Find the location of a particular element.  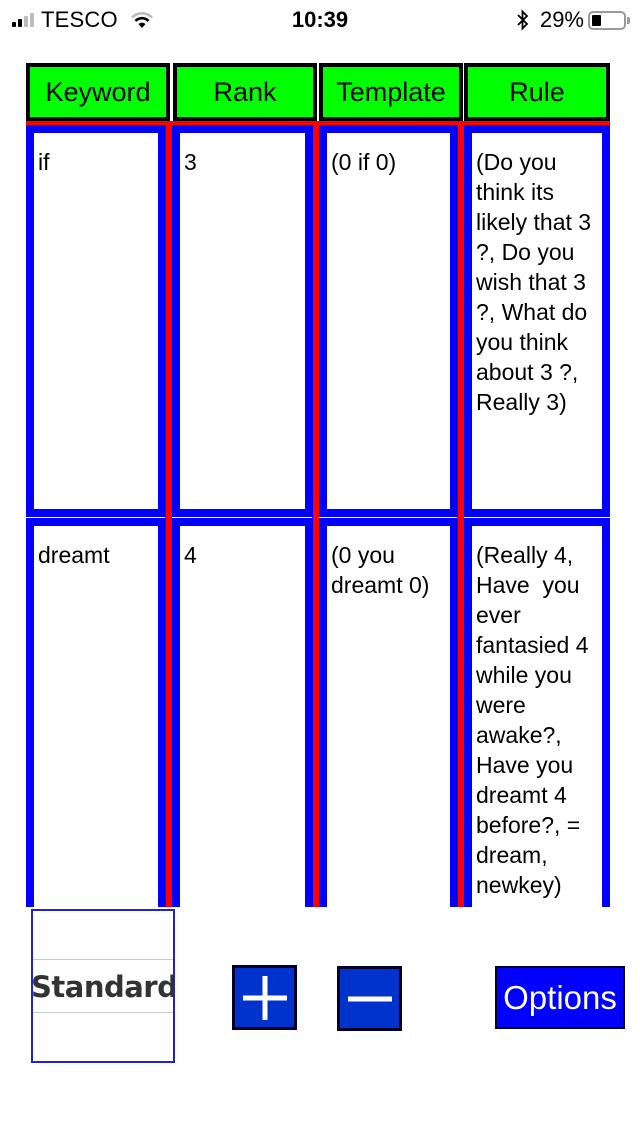

cell-template: (0 if 0) is located at coordinates (388, 321).